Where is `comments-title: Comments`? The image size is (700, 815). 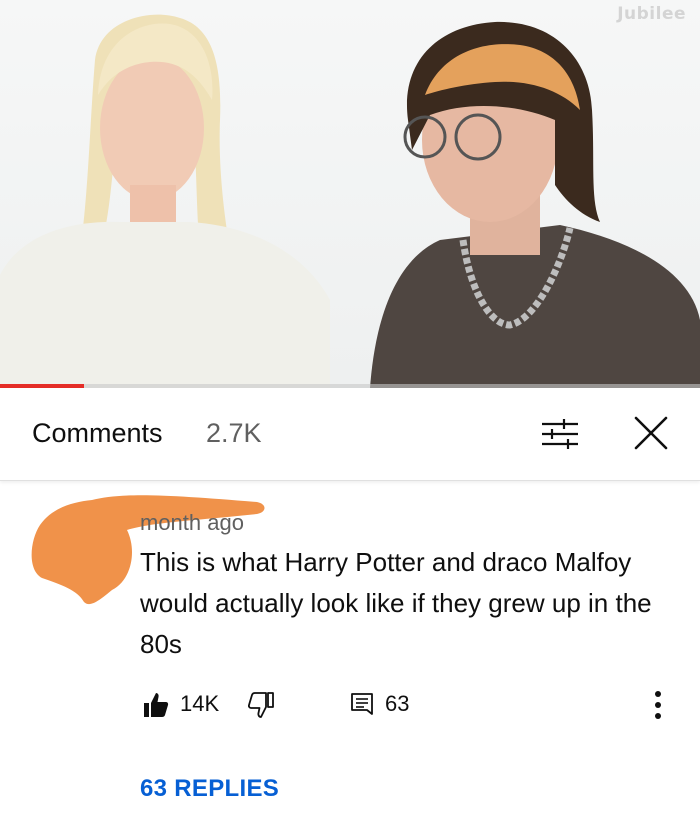
comments-title: Comments is located at coordinates (97, 433).